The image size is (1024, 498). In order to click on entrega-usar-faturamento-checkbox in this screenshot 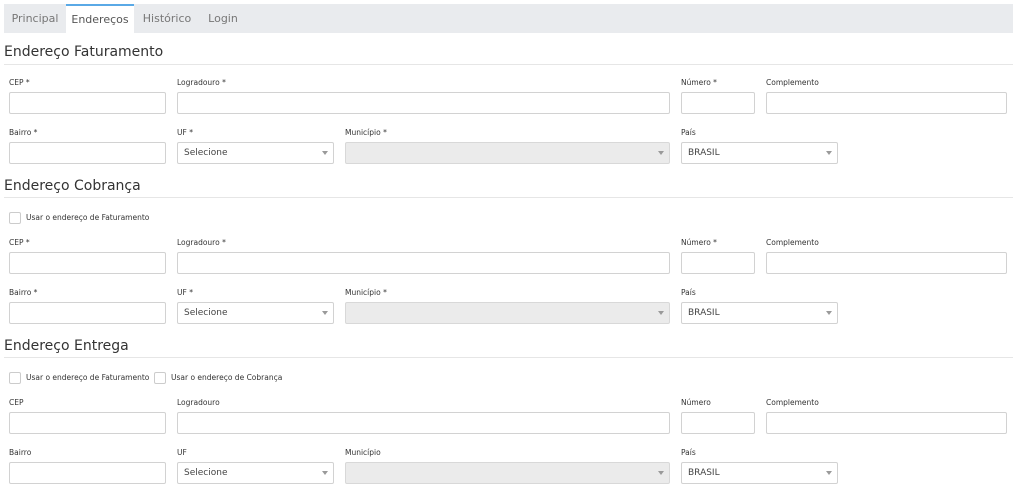, I will do `click(15, 378)`.